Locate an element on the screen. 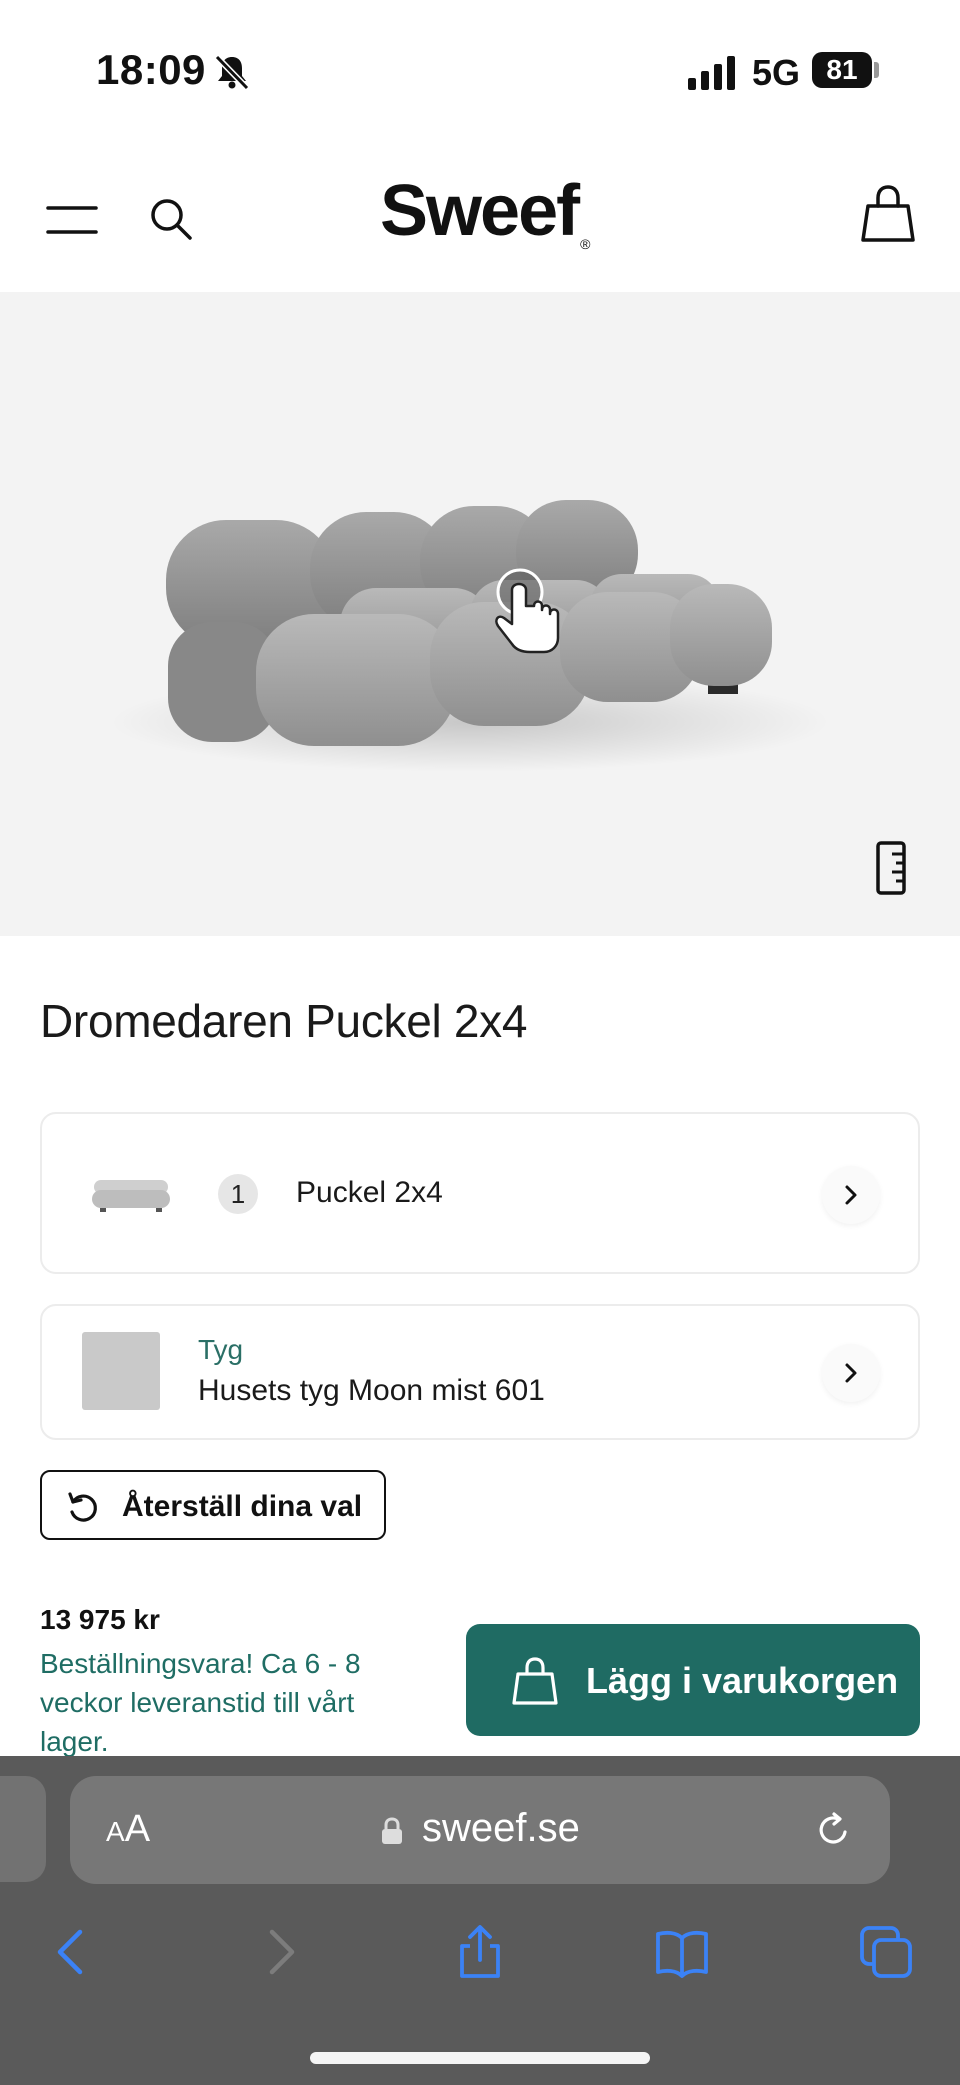 The height and width of the screenshot is (2085, 960). reset-label: Återställ dina val is located at coordinates (242, 1506).